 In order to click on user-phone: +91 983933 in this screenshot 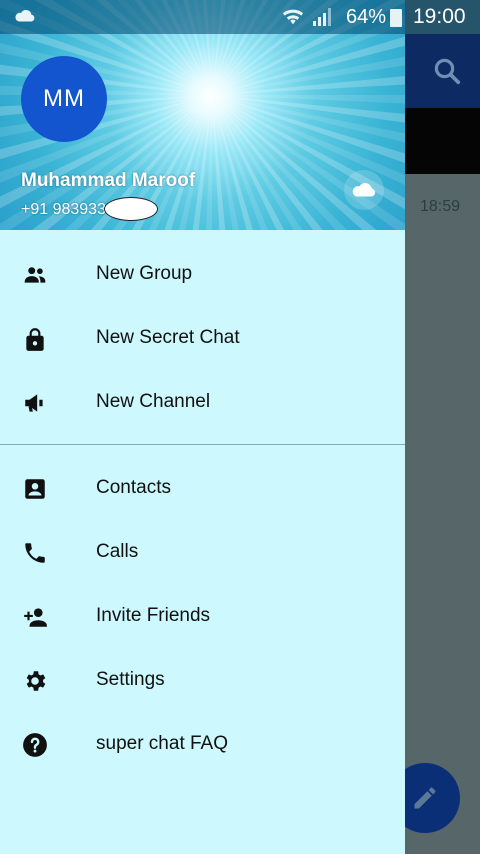, I will do `click(89, 209)`.